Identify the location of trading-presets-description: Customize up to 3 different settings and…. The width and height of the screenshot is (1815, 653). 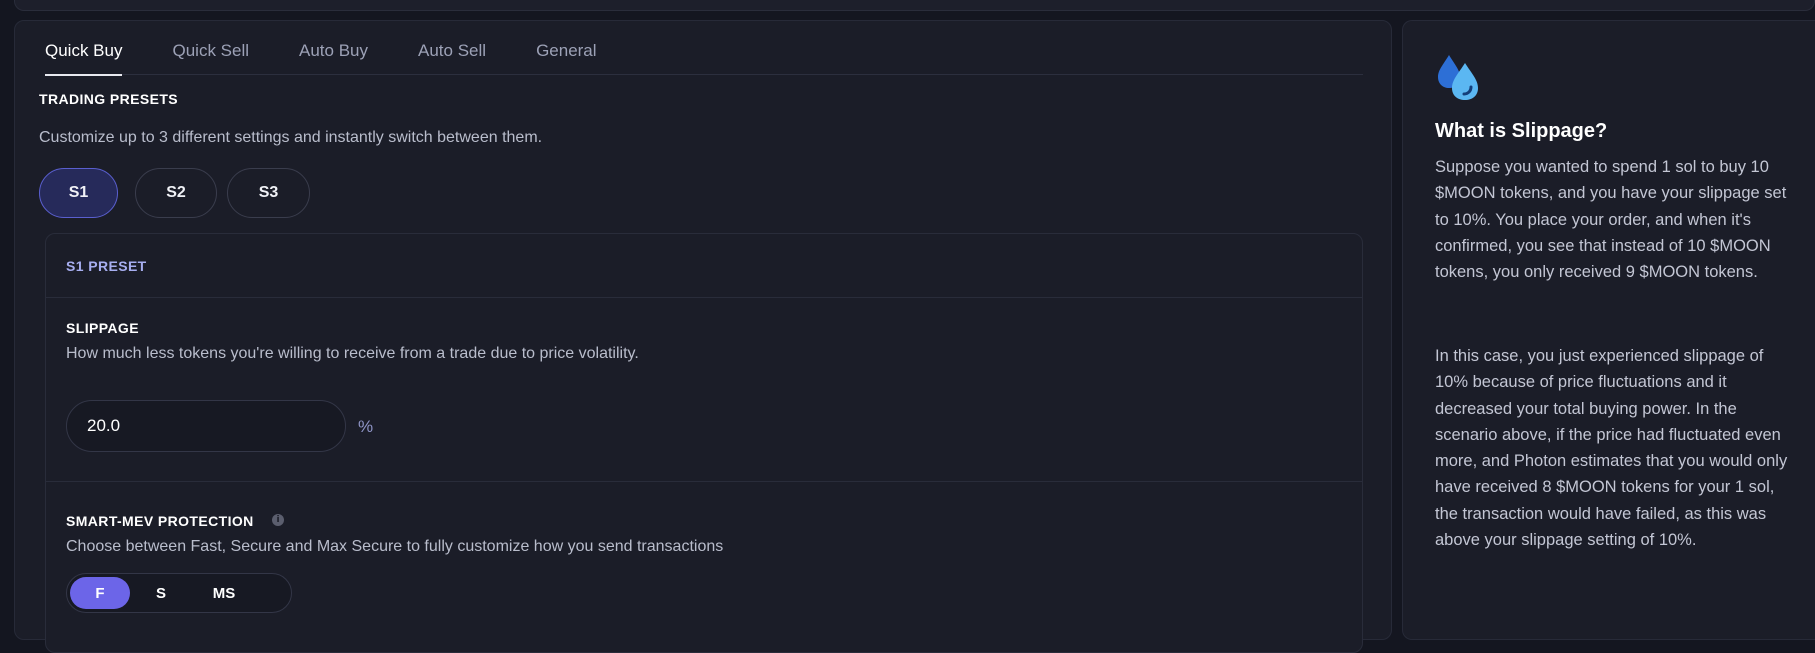
(291, 137).